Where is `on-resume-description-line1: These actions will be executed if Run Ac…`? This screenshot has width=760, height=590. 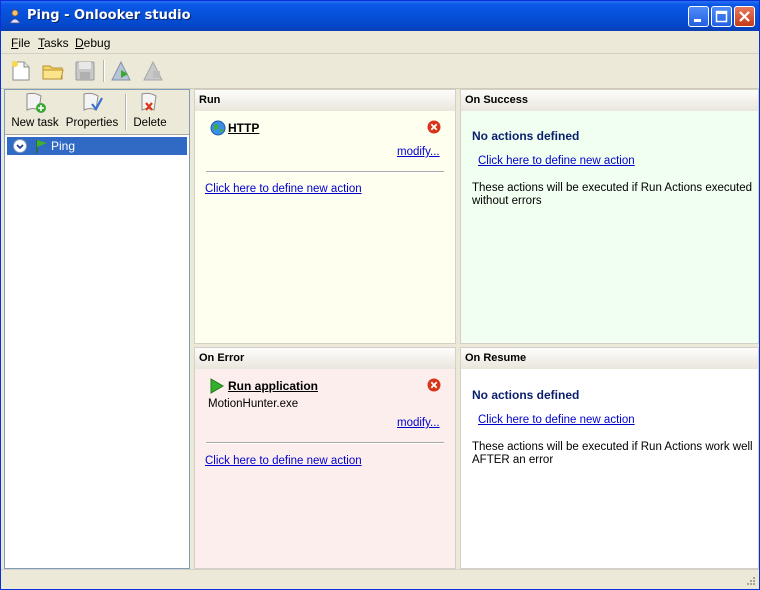
on-resume-description-line1: These actions will be executed if Run Ac… is located at coordinates (612, 447).